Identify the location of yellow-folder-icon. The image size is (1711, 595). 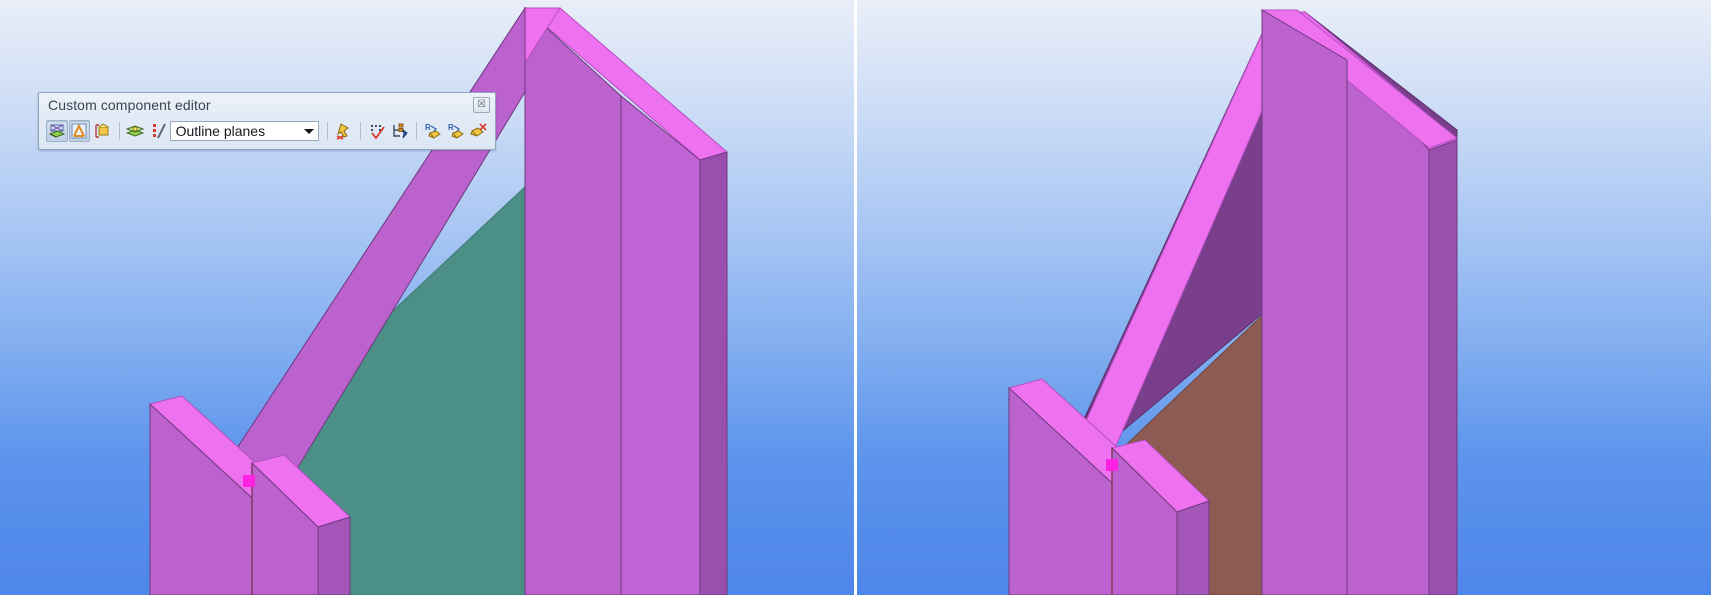
(102, 131).